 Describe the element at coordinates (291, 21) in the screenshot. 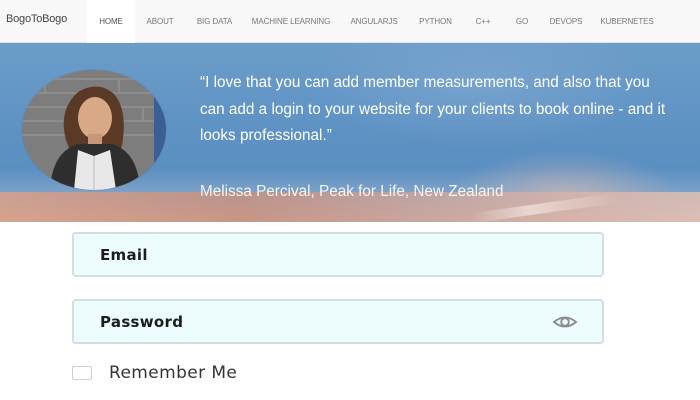

I see `nav-item-machine-learning: Machine Learning` at that location.